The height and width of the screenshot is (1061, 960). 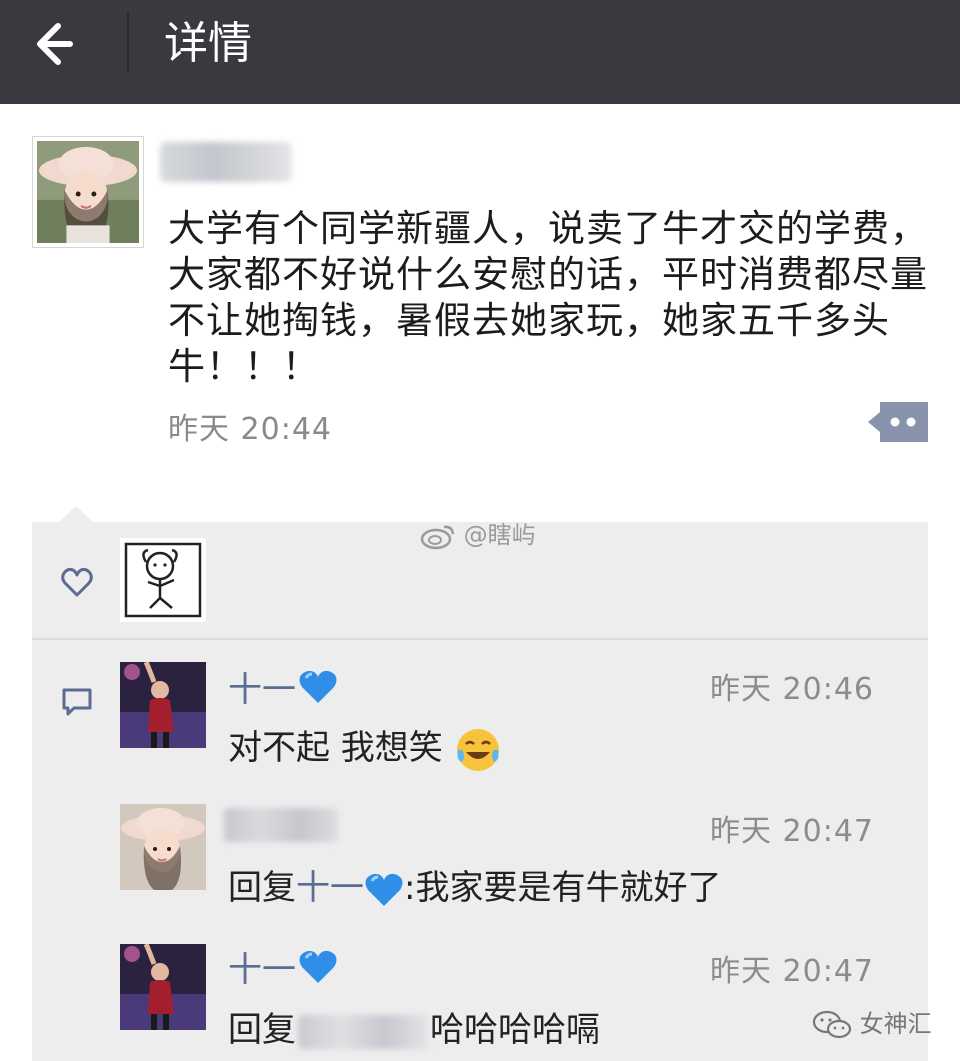 I want to click on comment-text-body: 哈哈哈哈嗝, so click(x=515, y=1030).